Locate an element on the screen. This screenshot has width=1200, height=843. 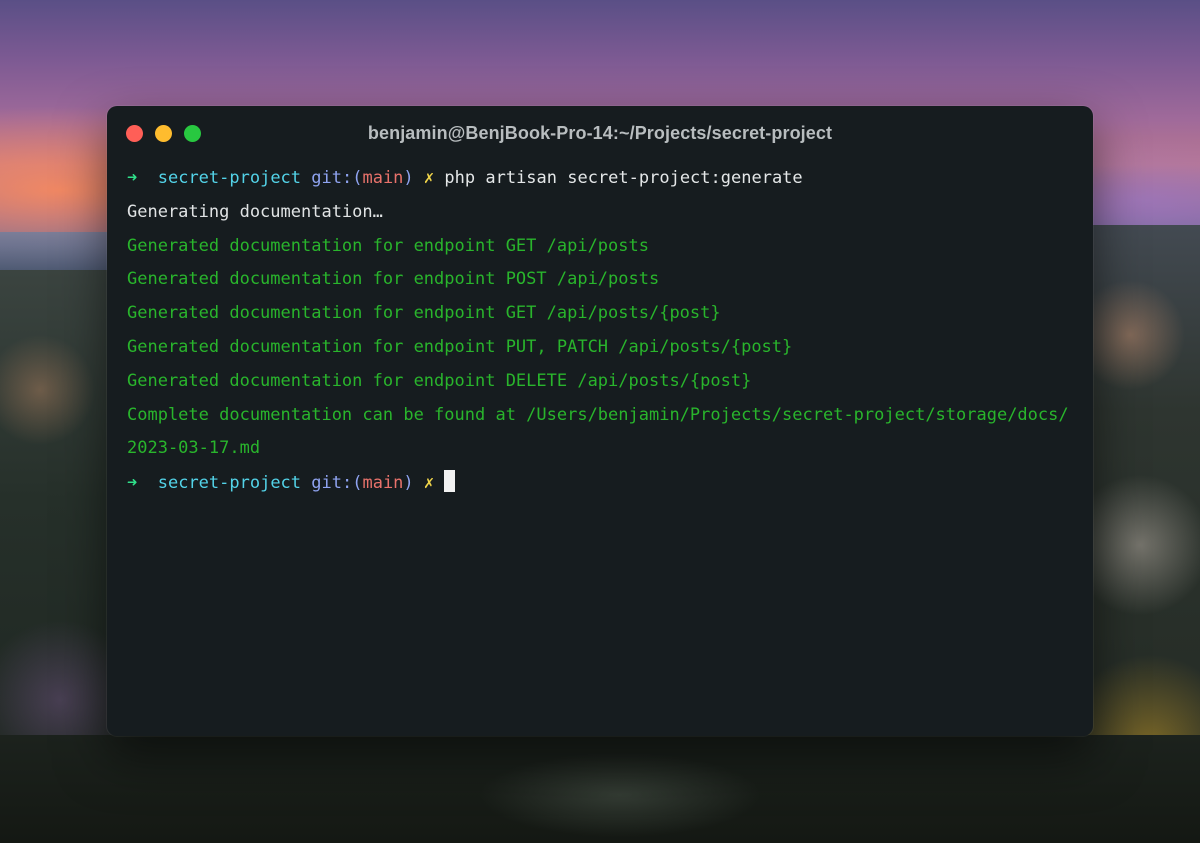
text-cursor is located at coordinates (450, 481).